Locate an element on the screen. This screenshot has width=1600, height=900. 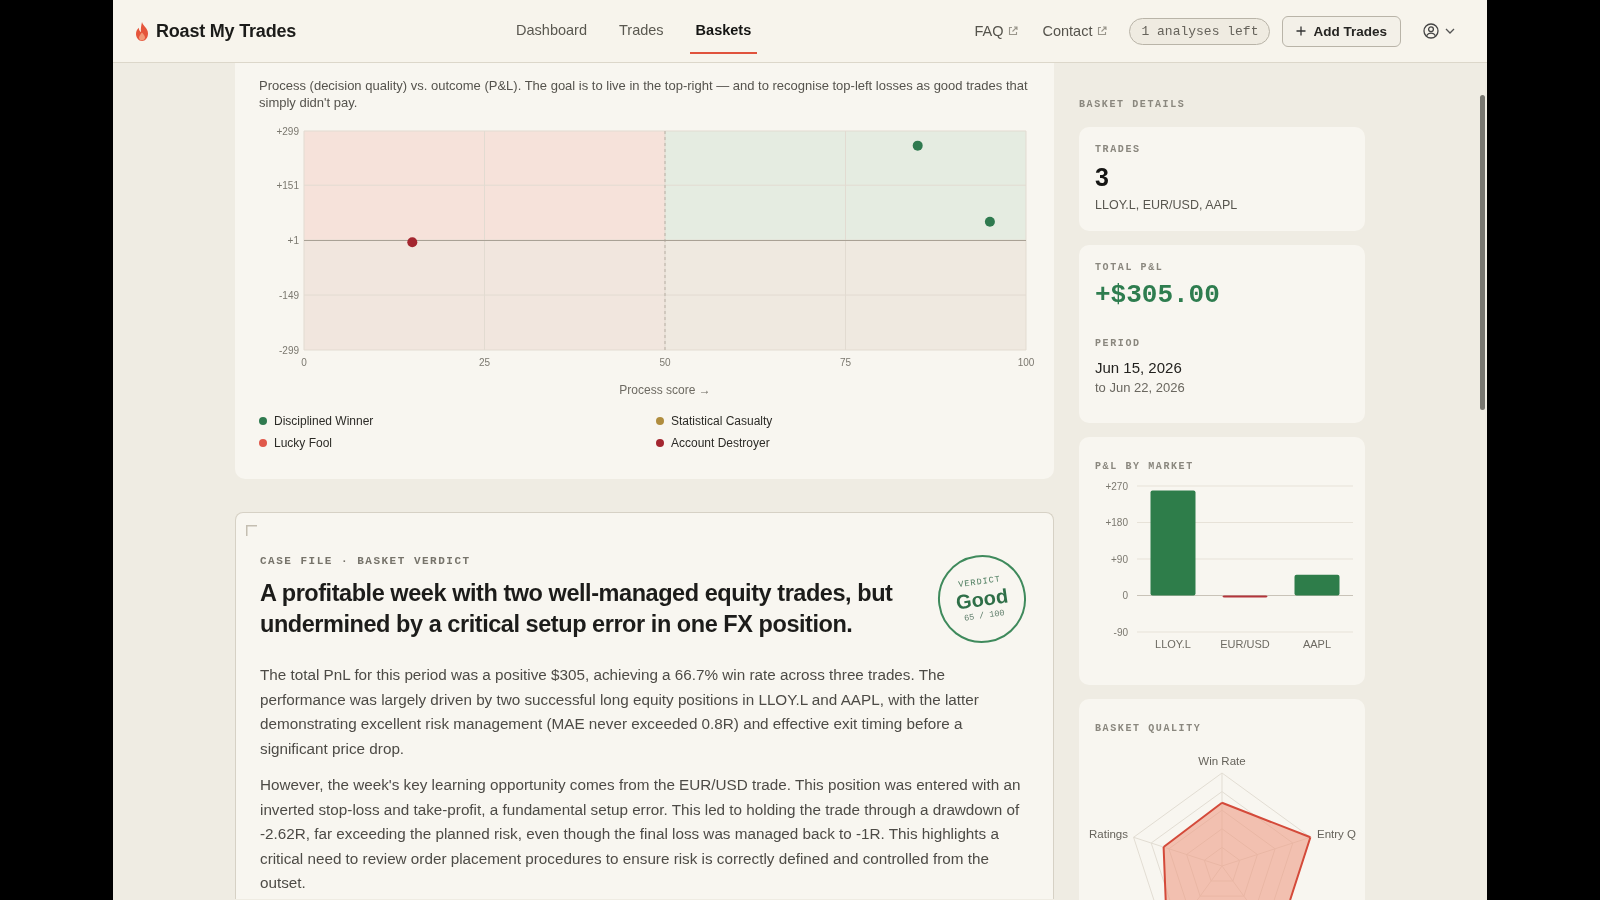
radar-axis-label: Ratings is located at coordinates (1108, 834).